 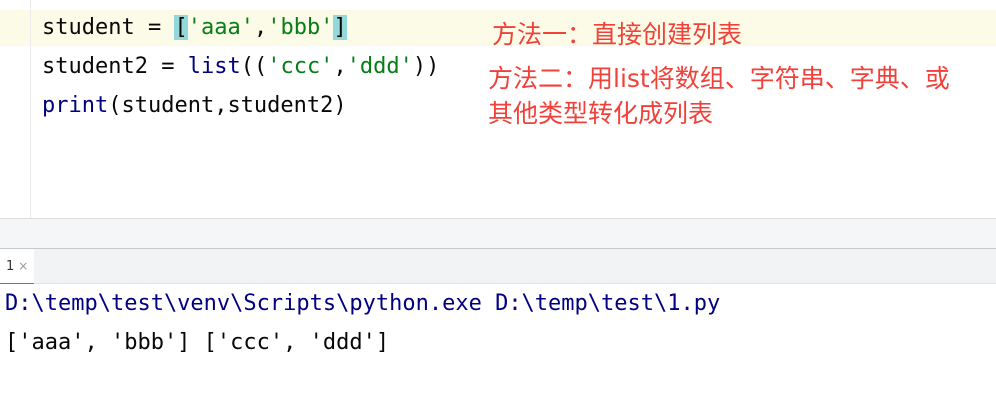 I want to click on run-tab: 1 ×, so click(x=17, y=267).